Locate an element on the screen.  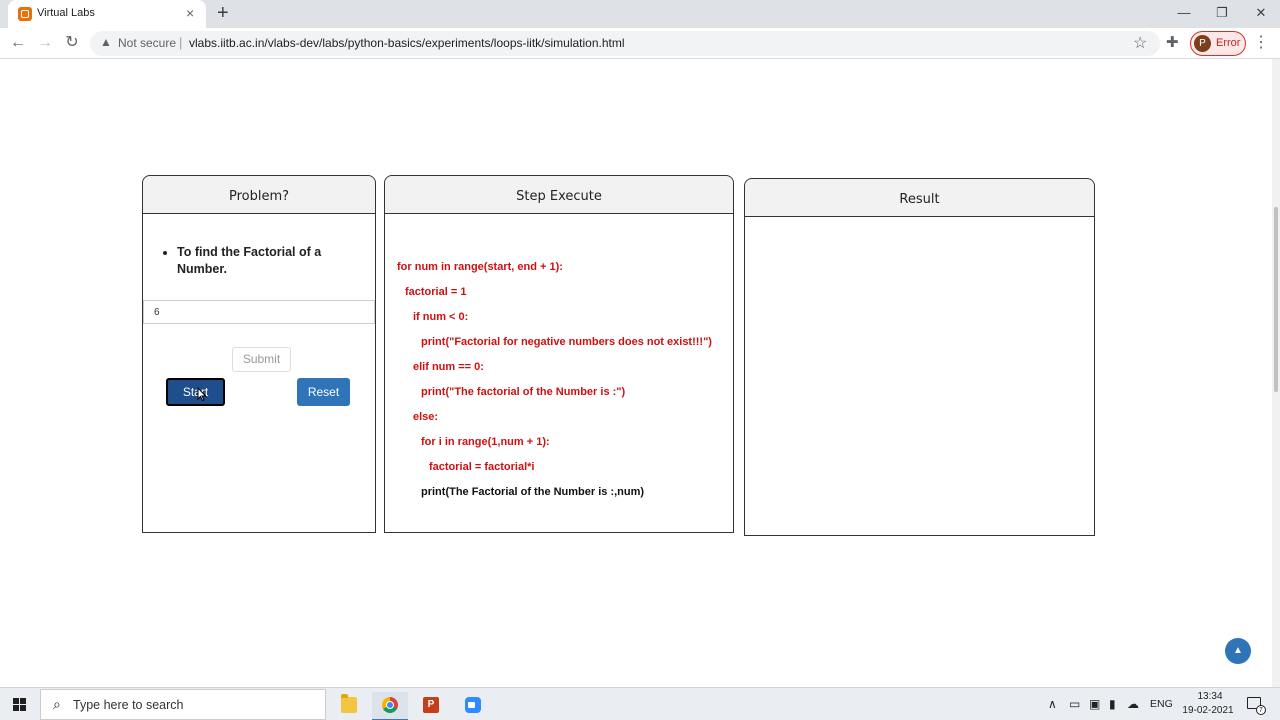
taskbar-search-box: ⌕ Type here to search is located at coordinates (183, 704).